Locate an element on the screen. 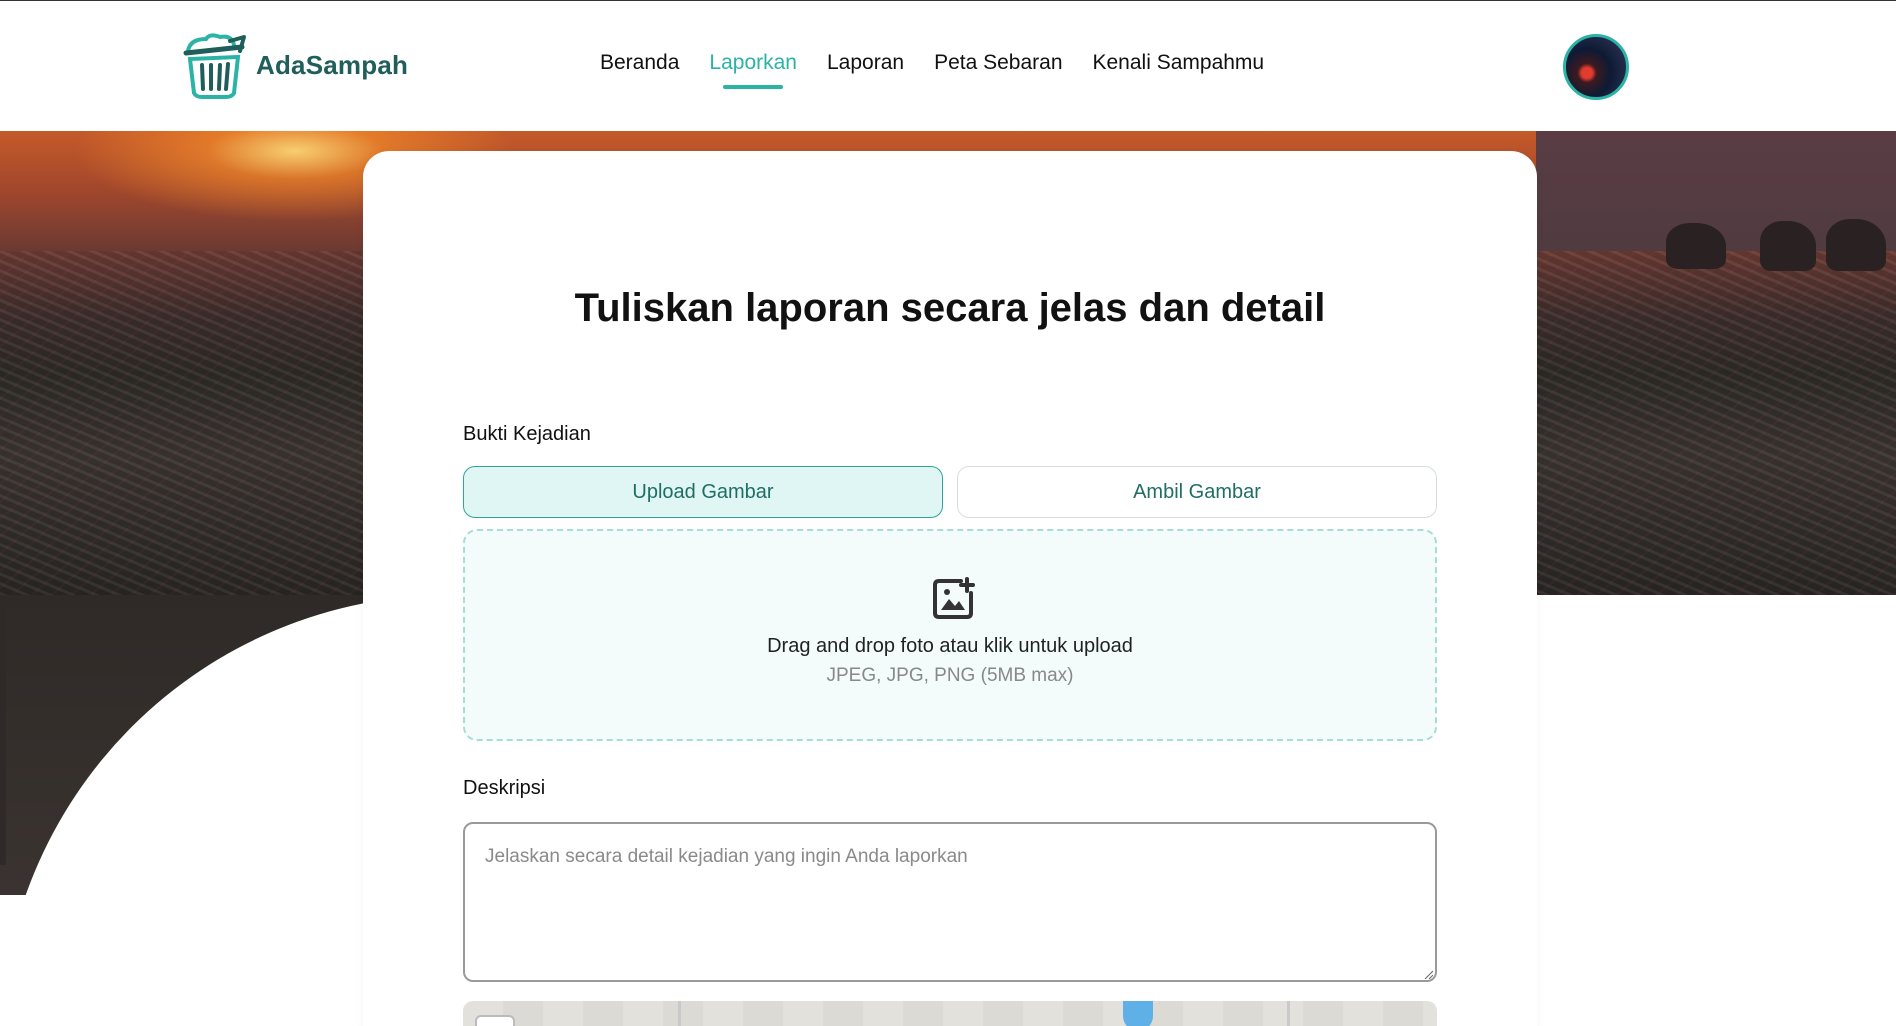 The image size is (1896, 1026). resize-grip-icon is located at coordinates (1428, 974).